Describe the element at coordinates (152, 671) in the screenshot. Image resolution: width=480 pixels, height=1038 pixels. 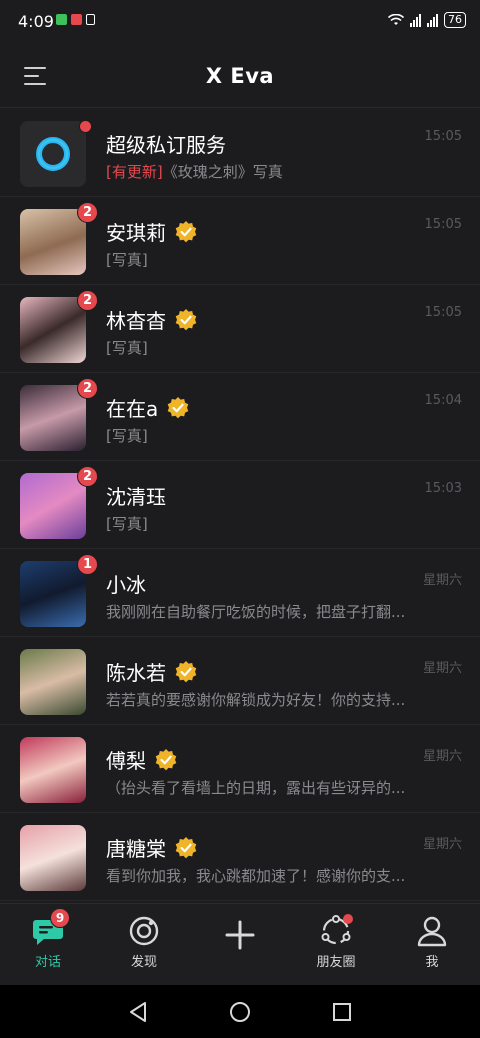
I see `contact-name: 陈水若` at that location.